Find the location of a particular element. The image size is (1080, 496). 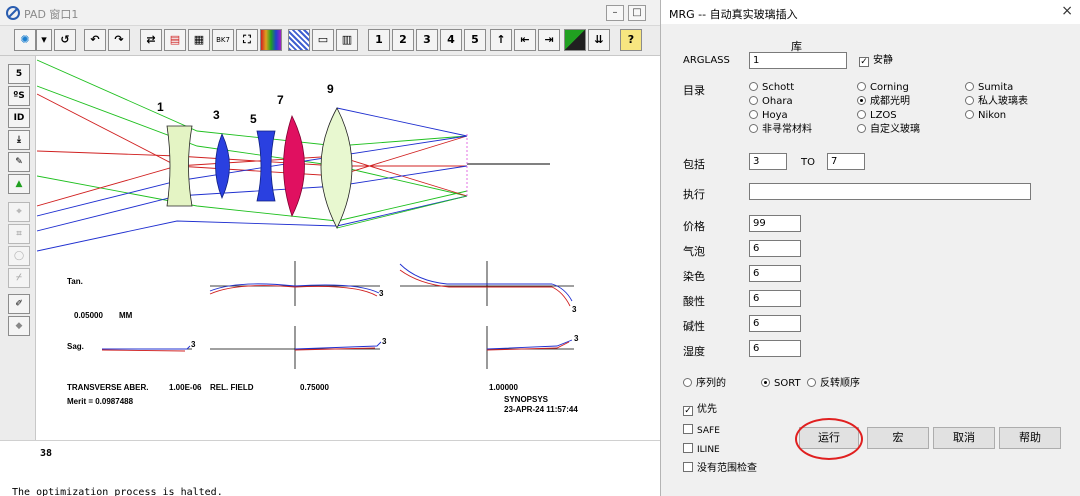

radio-label: 反转顺序 is located at coordinates (840, 383).